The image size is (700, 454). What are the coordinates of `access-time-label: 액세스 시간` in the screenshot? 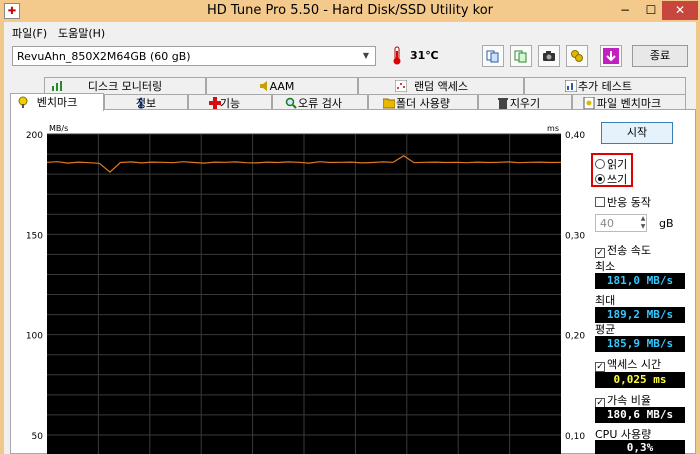 It's located at (634, 364).